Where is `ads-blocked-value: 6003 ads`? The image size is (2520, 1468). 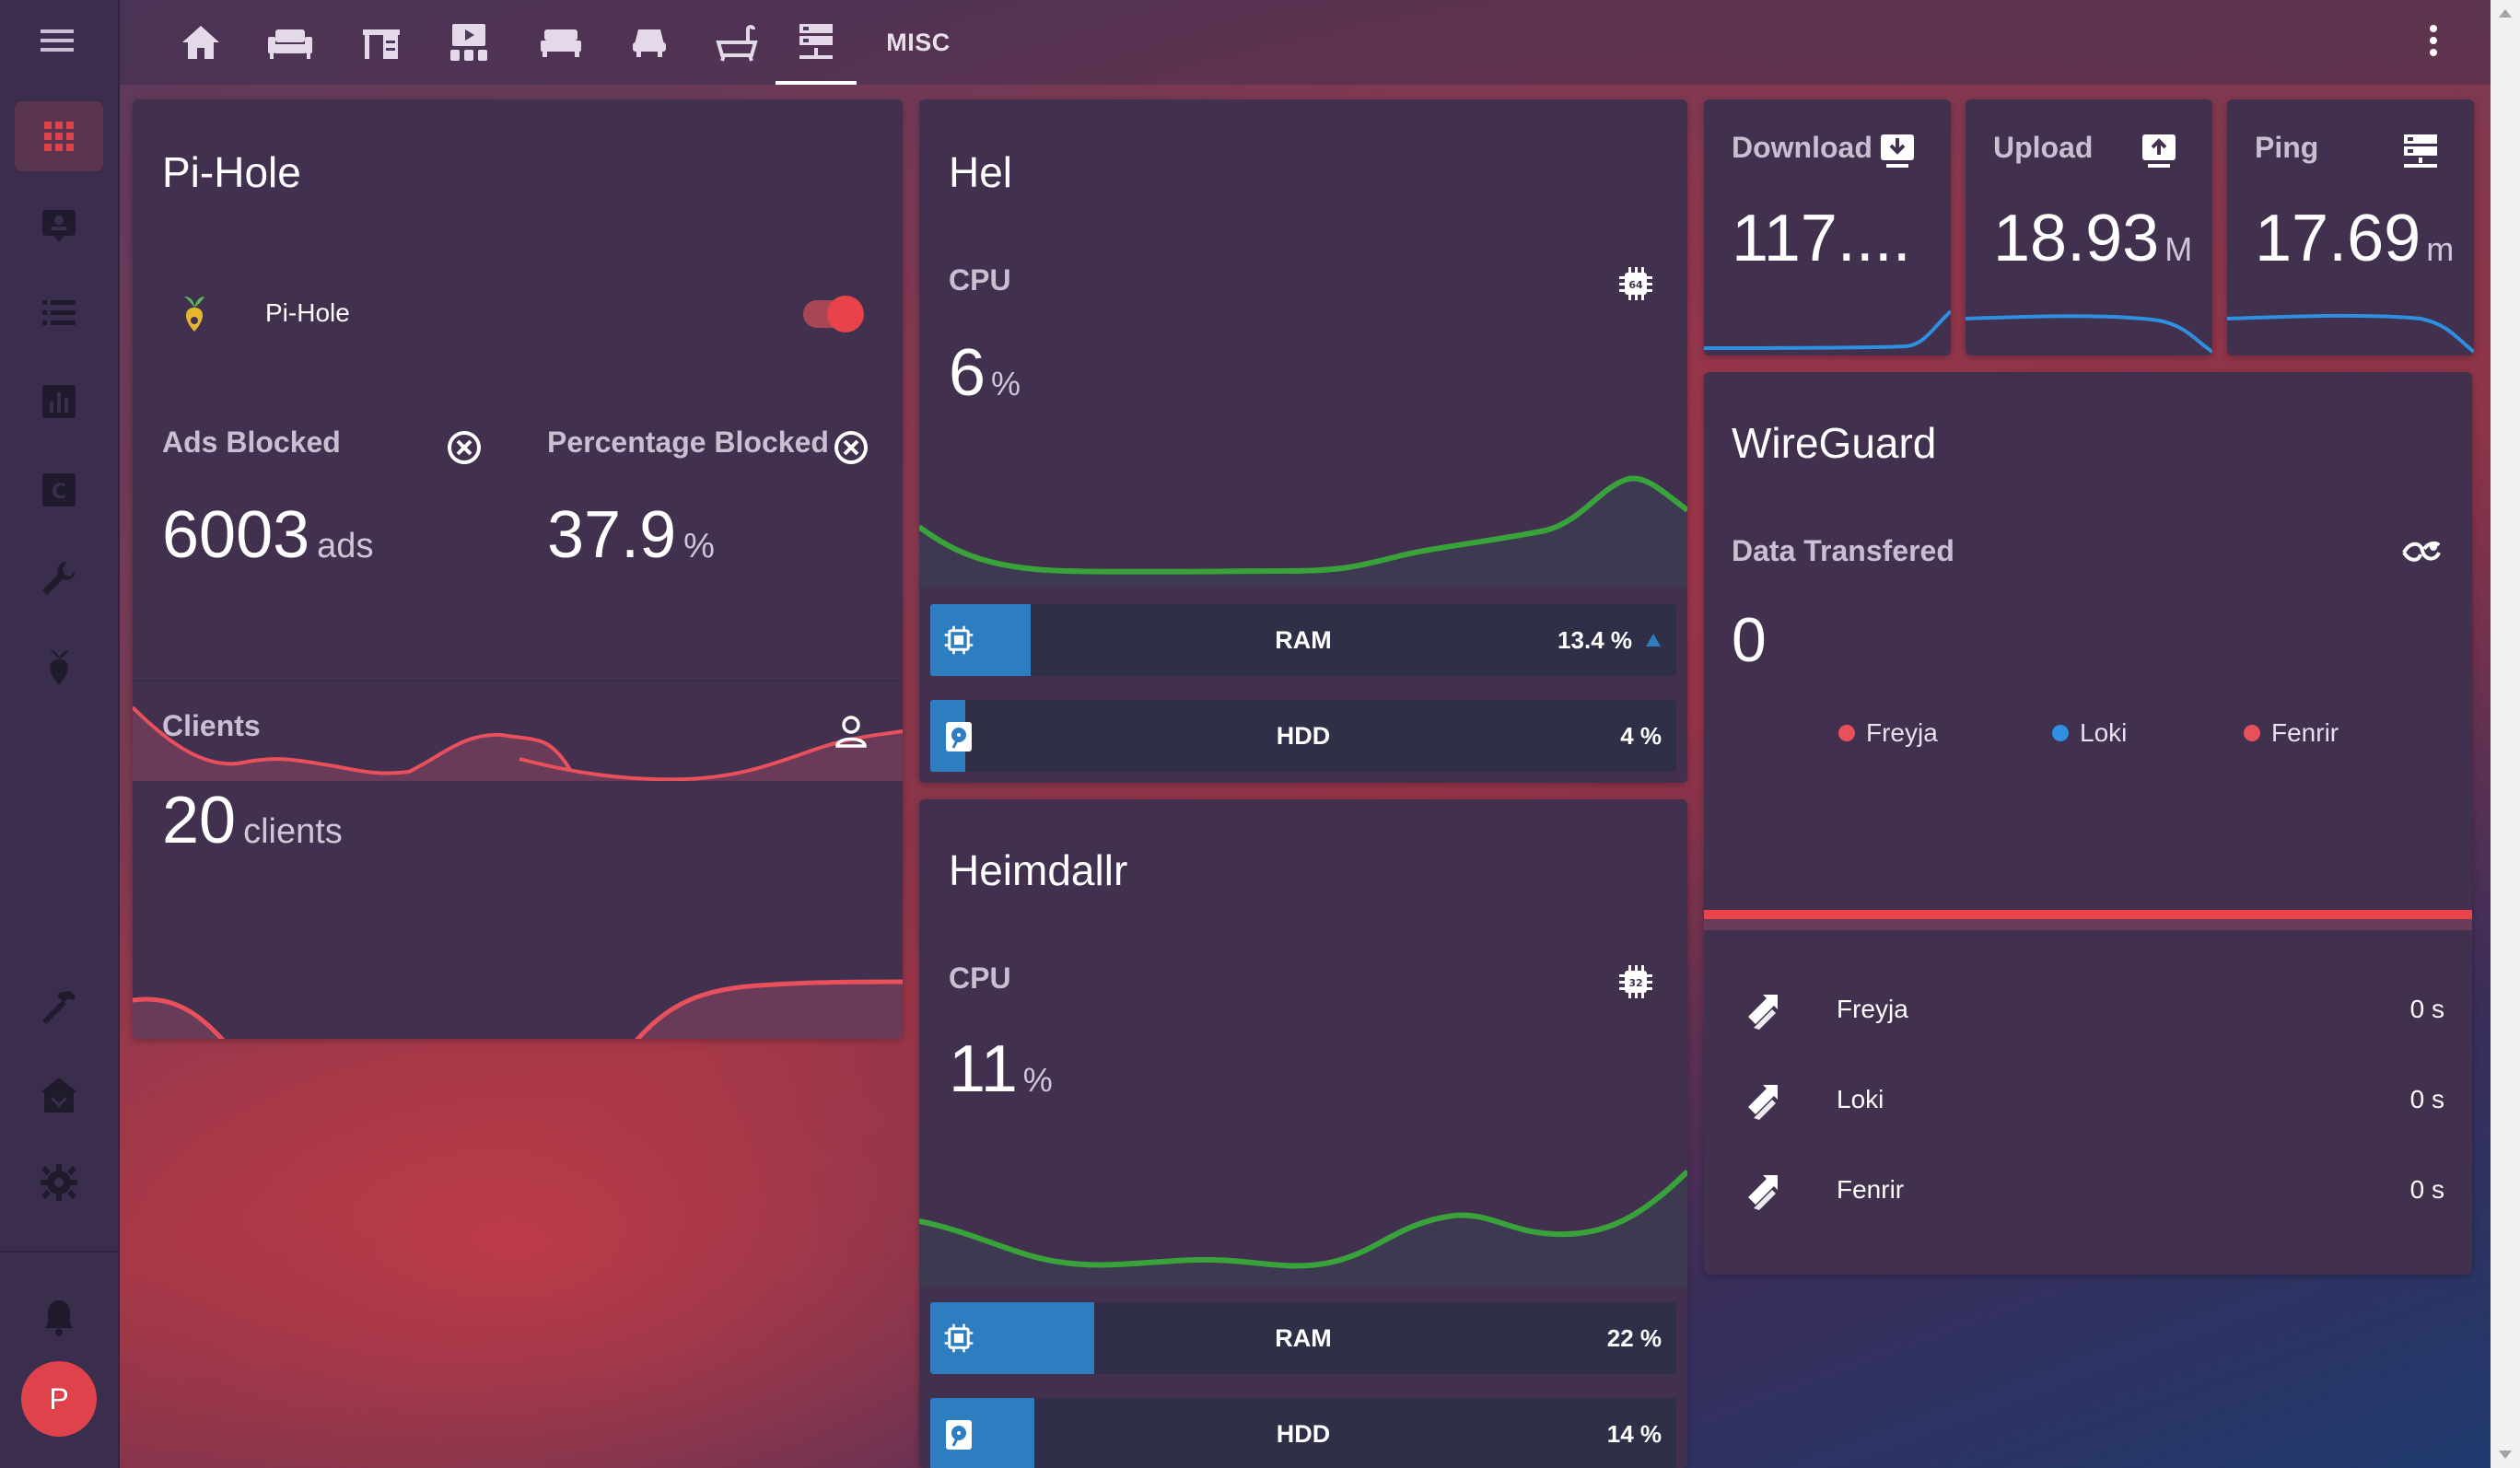
ads-blocked-value: 6003 ads is located at coordinates (267, 535).